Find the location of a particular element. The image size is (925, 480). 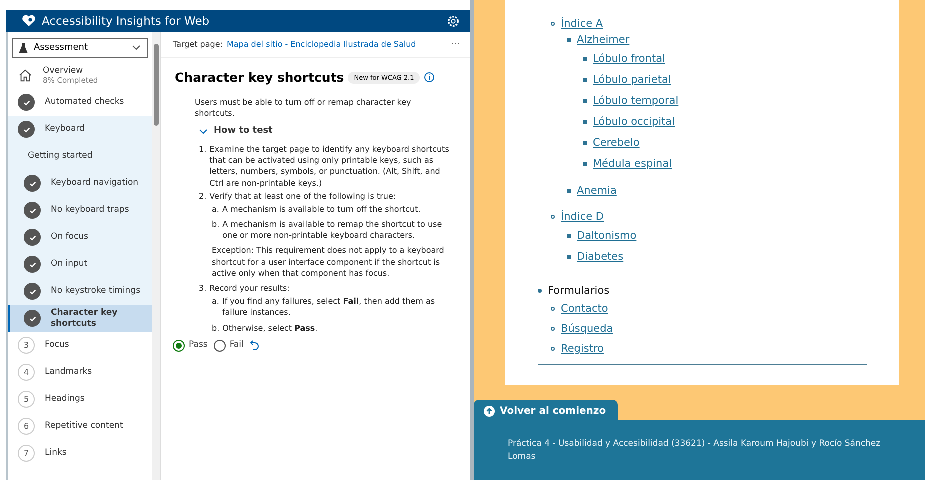

radio-label: Fail is located at coordinates (237, 346).